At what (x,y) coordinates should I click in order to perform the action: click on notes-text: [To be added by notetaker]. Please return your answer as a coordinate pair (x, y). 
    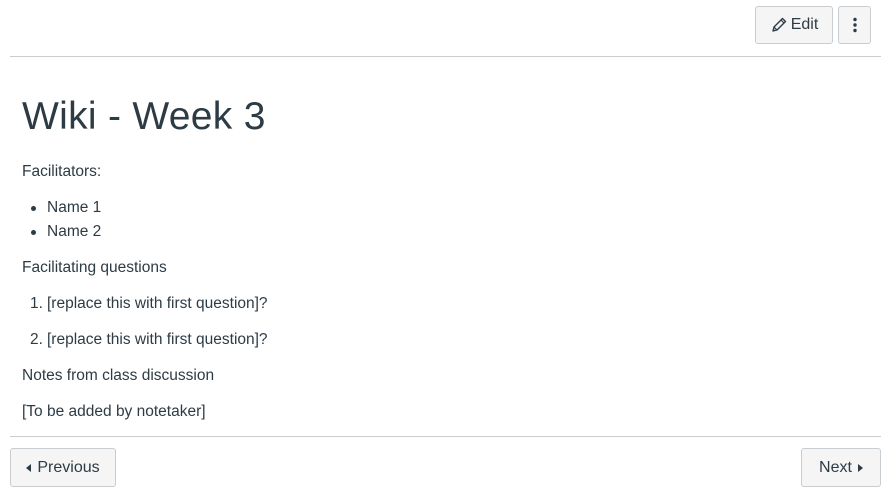
    Looking at the image, I should click on (114, 411).